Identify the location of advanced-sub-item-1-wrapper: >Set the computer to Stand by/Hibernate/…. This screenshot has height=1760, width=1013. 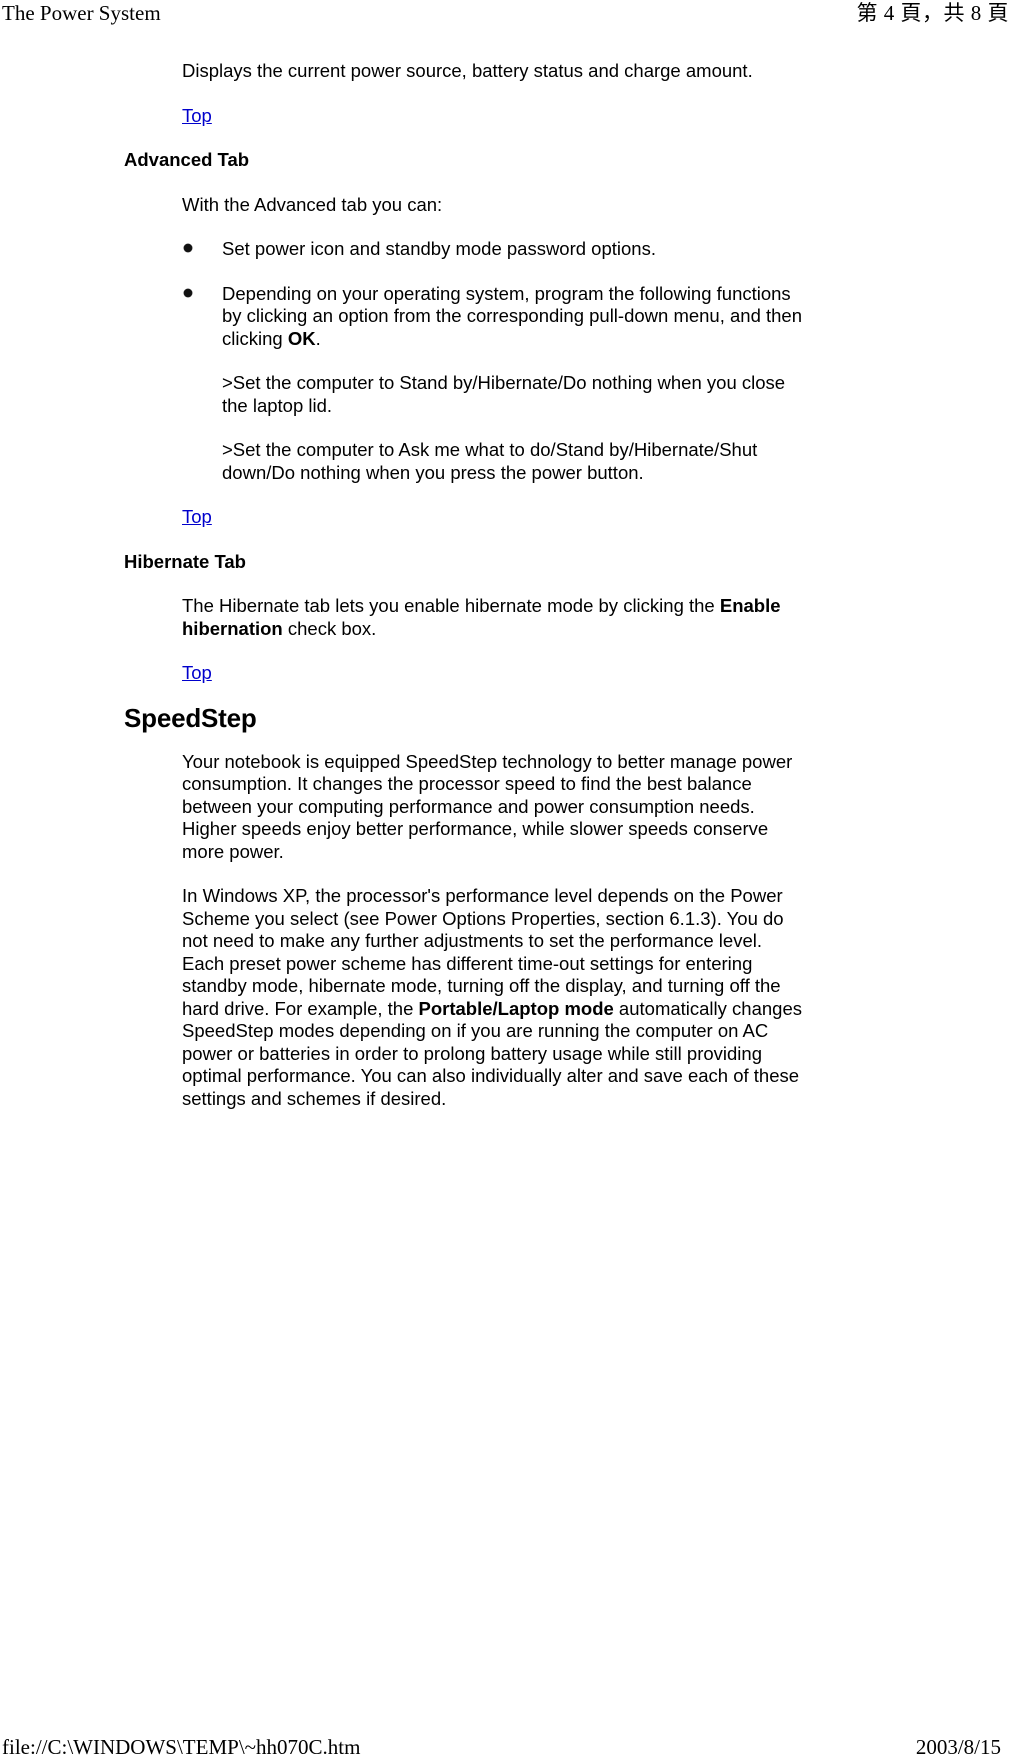
(512, 394).